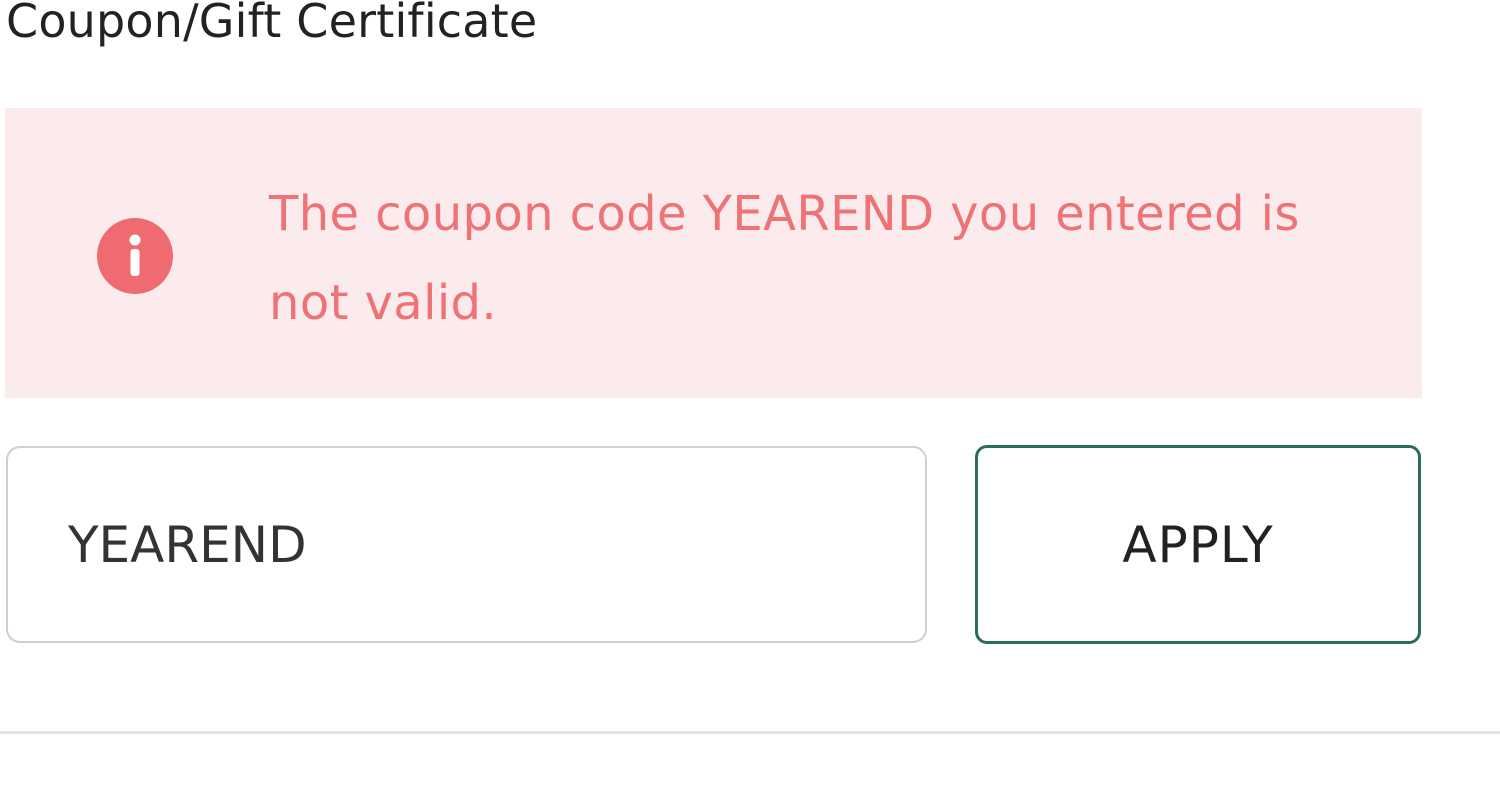 This screenshot has height=788, width=1500. Describe the element at coordinates (750, 732) in the screenshot. I see `divider` at that location.